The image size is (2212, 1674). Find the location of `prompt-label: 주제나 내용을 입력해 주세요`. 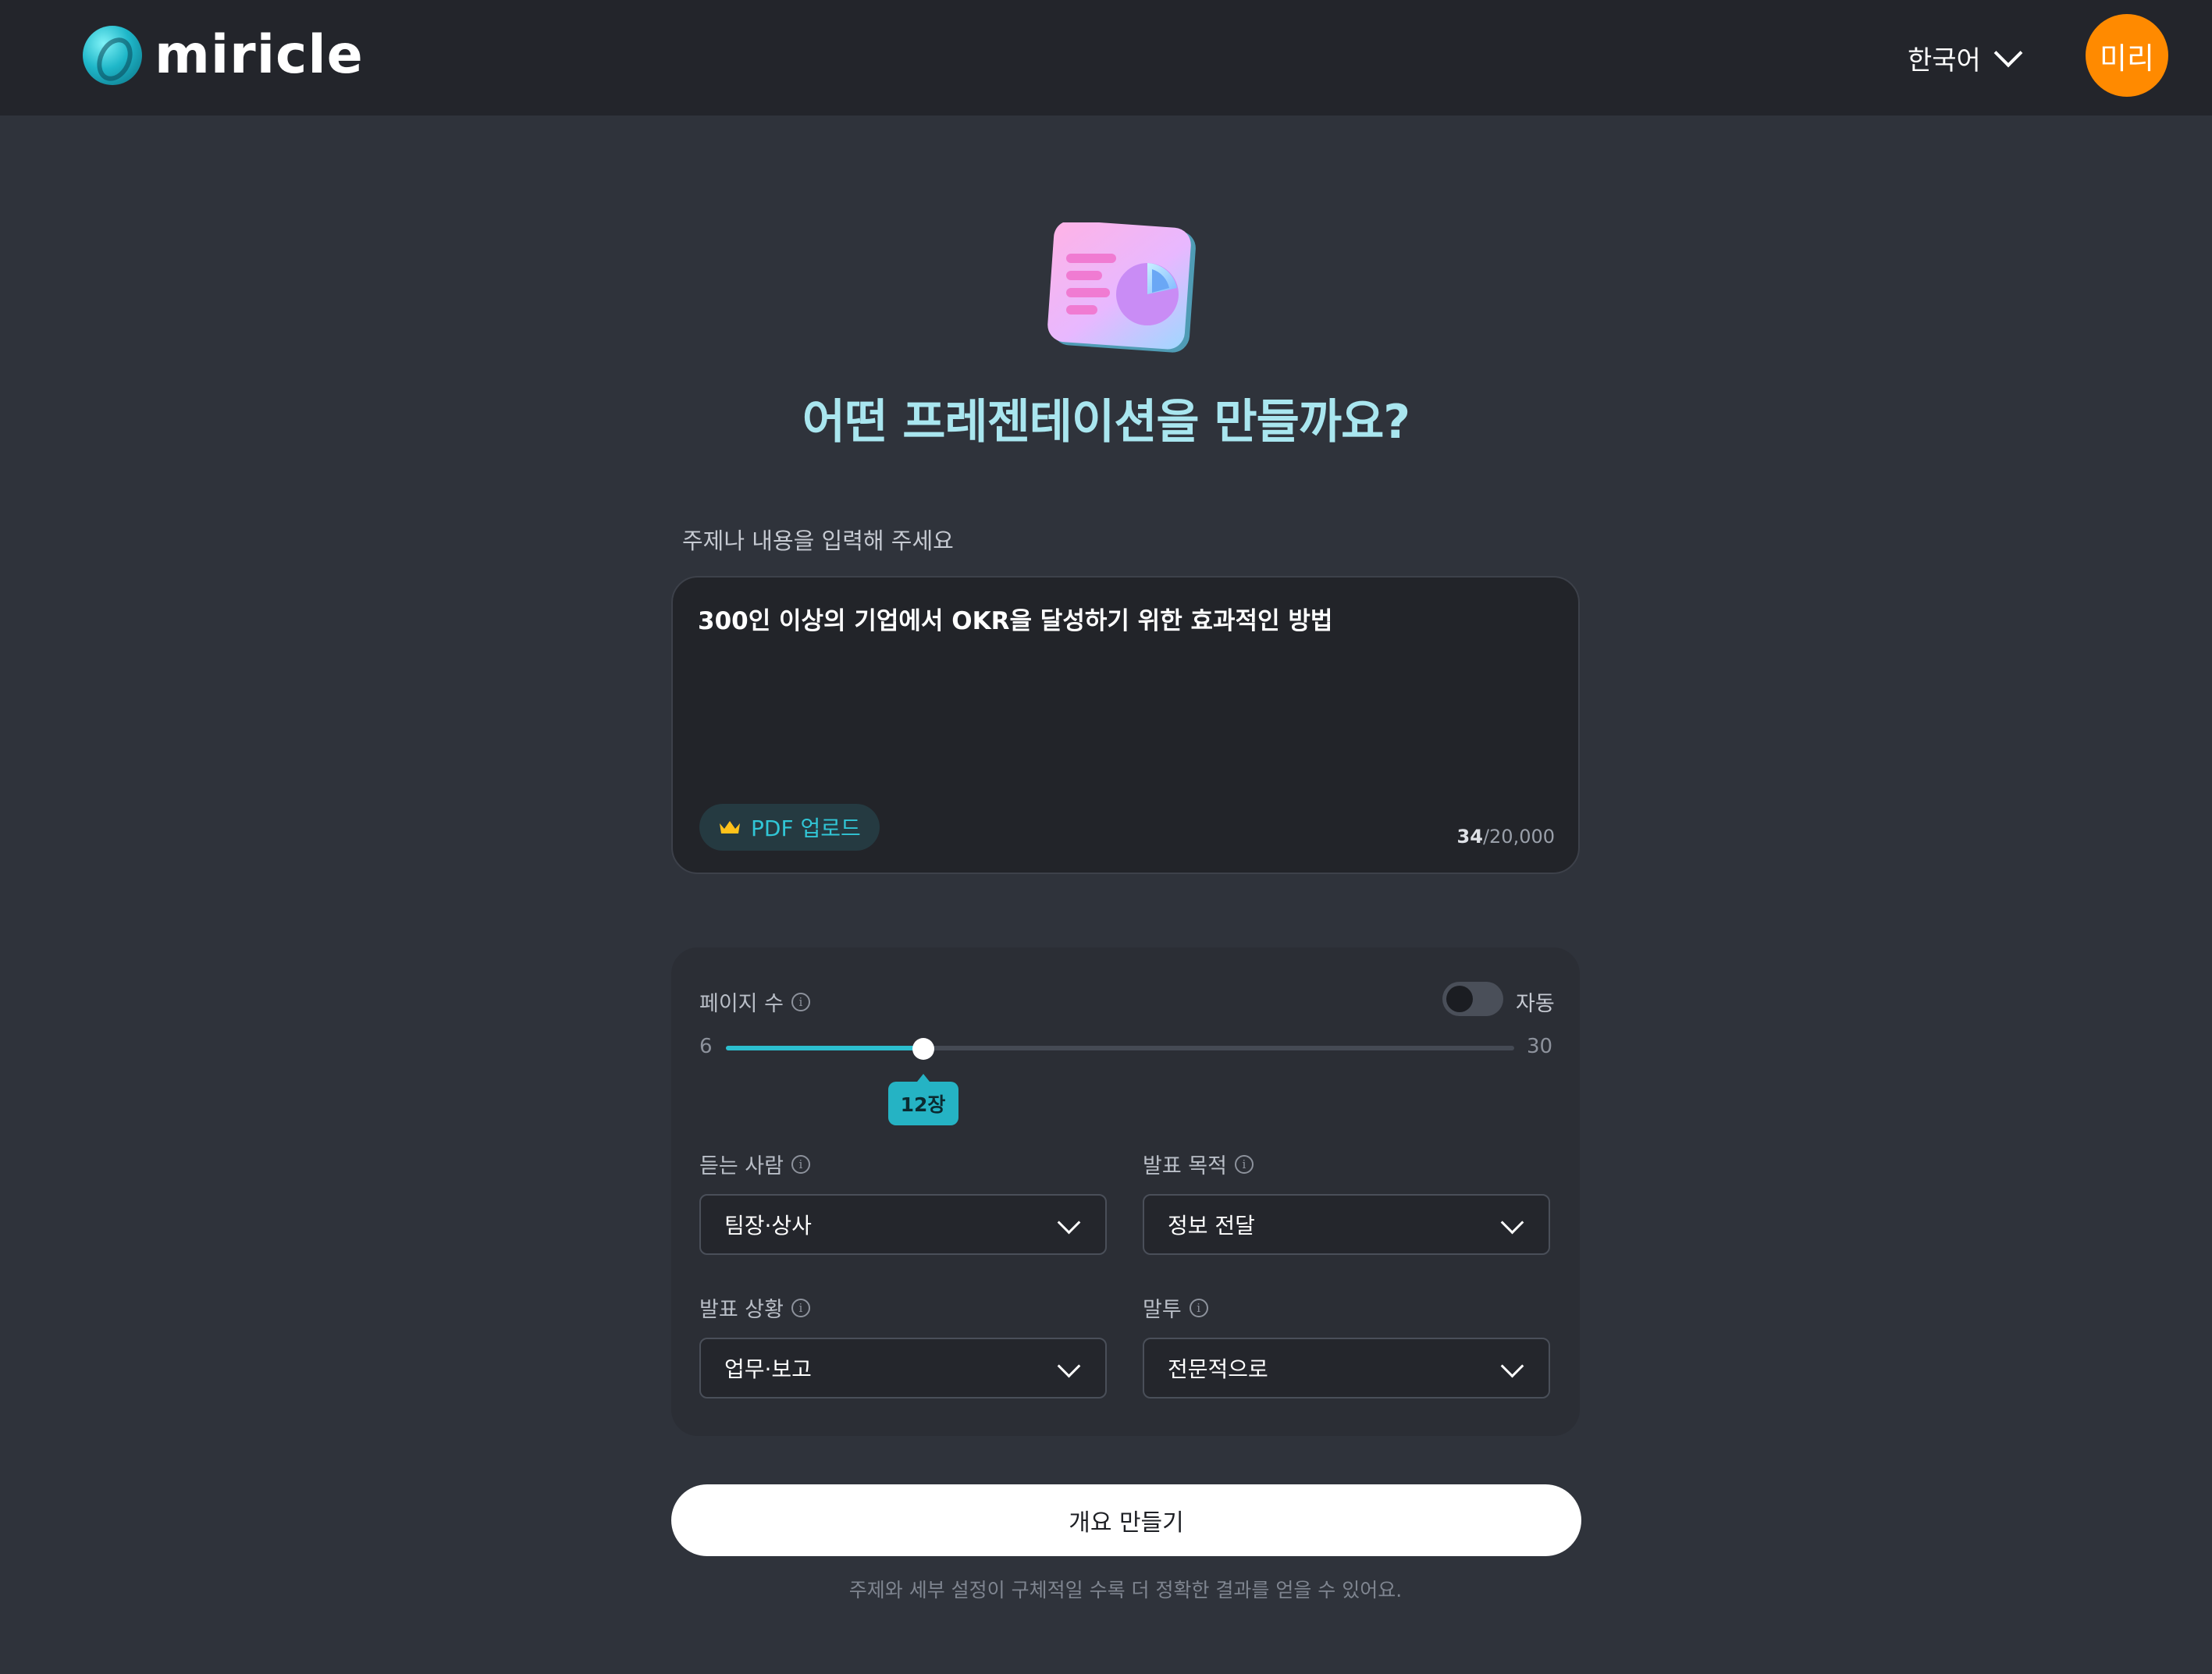

prompt-label: 주제나 내용을 입력해 주세요 is located at coordinates (818, 541).